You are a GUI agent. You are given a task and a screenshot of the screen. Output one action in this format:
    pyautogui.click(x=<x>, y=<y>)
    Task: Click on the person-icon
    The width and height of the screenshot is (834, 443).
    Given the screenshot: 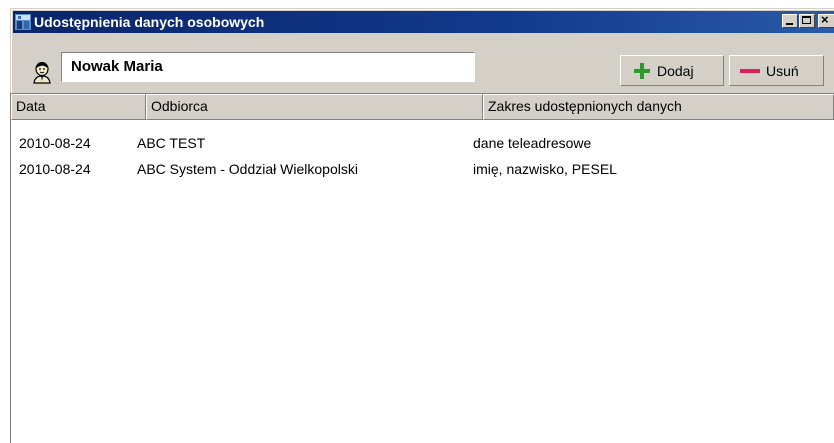 What is the action you would take?
    pyautogui.click(x=42, y=73)
    